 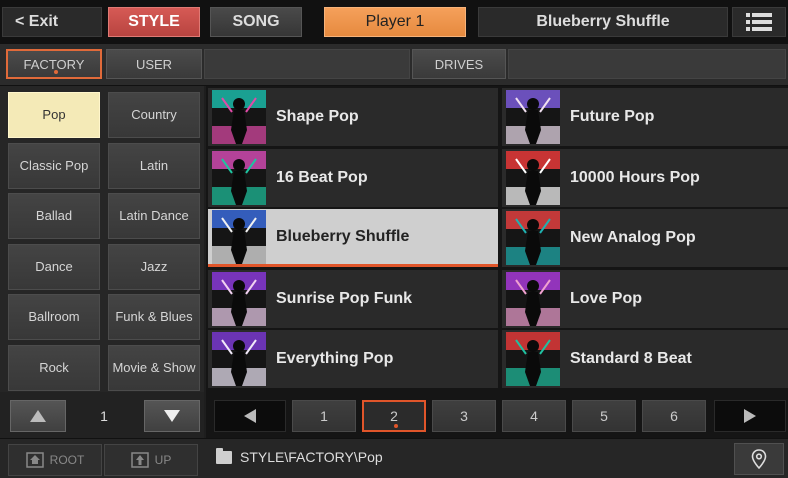 I want to click on style-item: 16 Beat Pop, so click(x=353, y=177).